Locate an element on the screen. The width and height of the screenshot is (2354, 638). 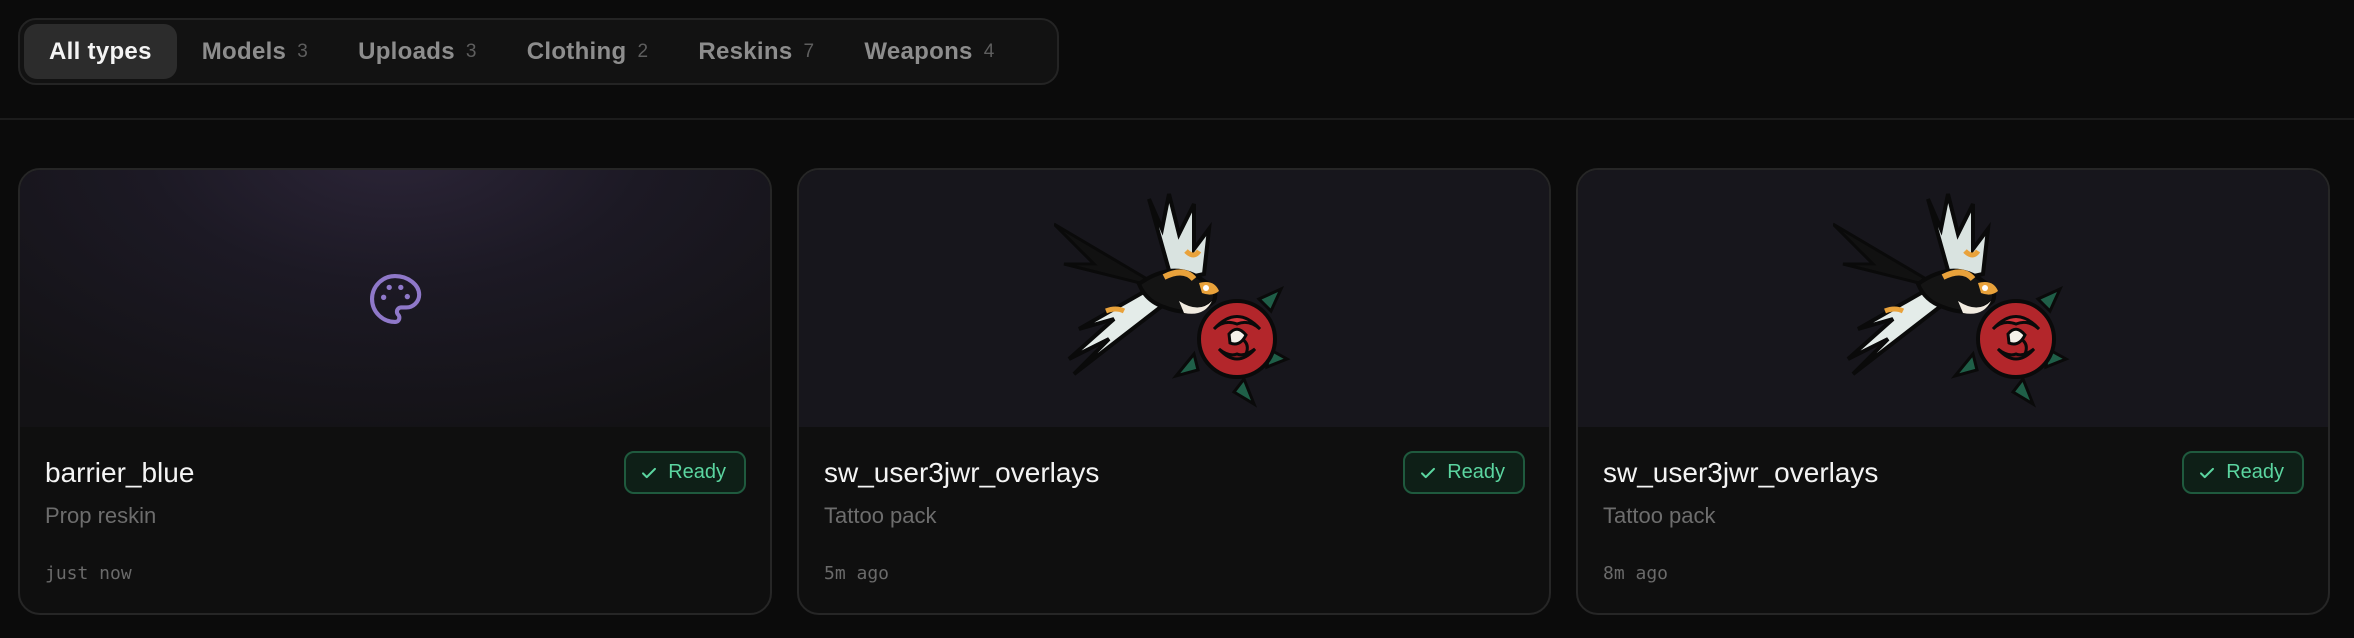
filter-reskins: Reskins 7 is located at coordinates (756, 51).